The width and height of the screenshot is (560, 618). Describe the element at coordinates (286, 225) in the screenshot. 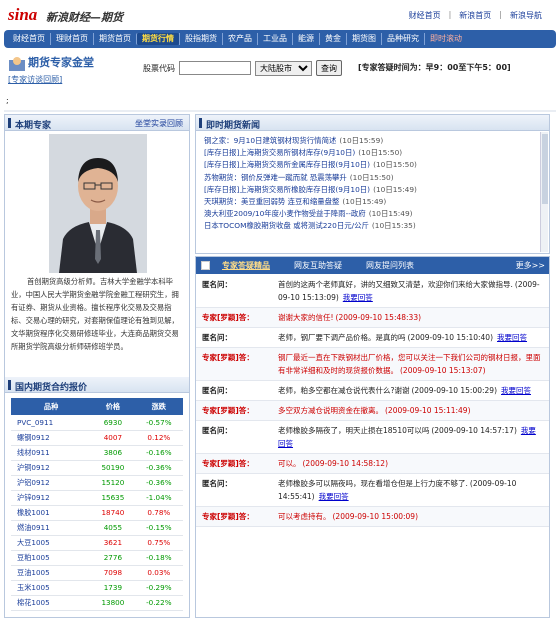

I see `news-title-link: 日本TOCOM橡胶期货收盘 或将测试220日元/公斤` at that location.